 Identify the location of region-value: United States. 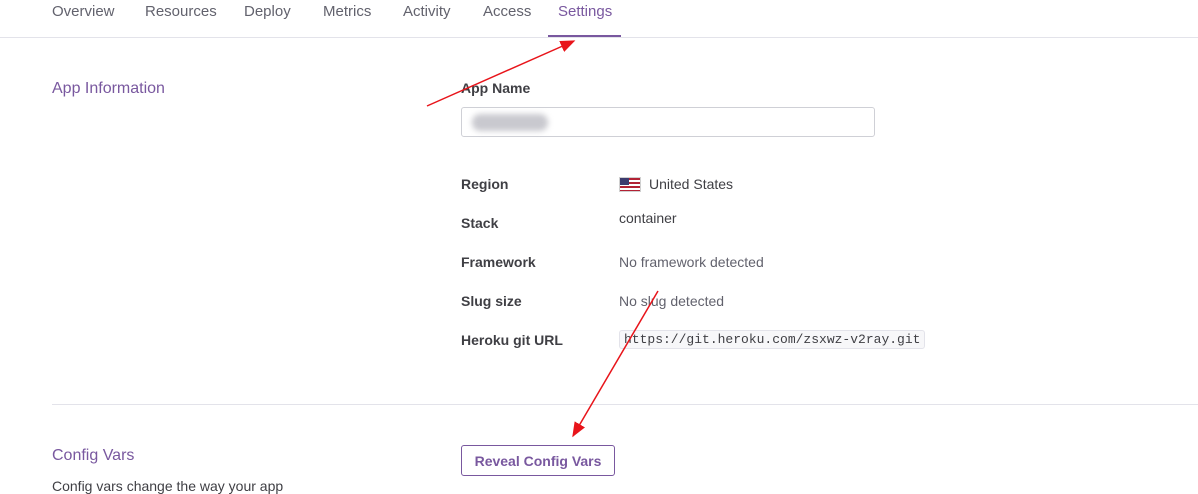
(691, 184).